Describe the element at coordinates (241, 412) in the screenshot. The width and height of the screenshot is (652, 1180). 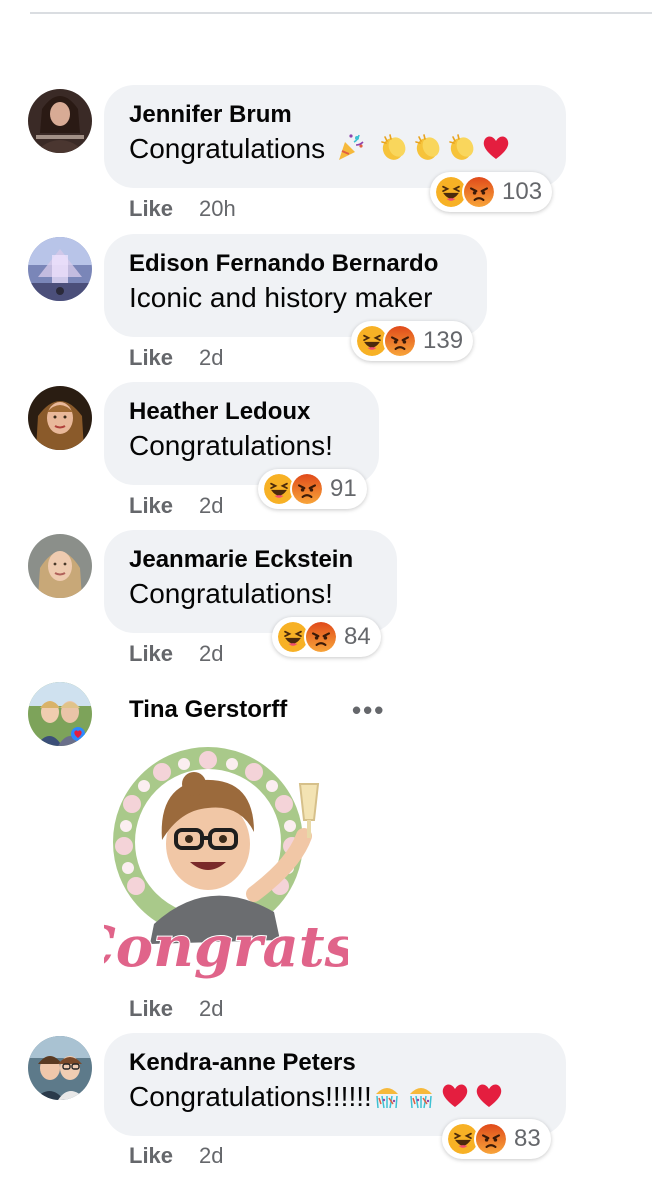
I see `commenter-name: Heather Ledoux` at that location.